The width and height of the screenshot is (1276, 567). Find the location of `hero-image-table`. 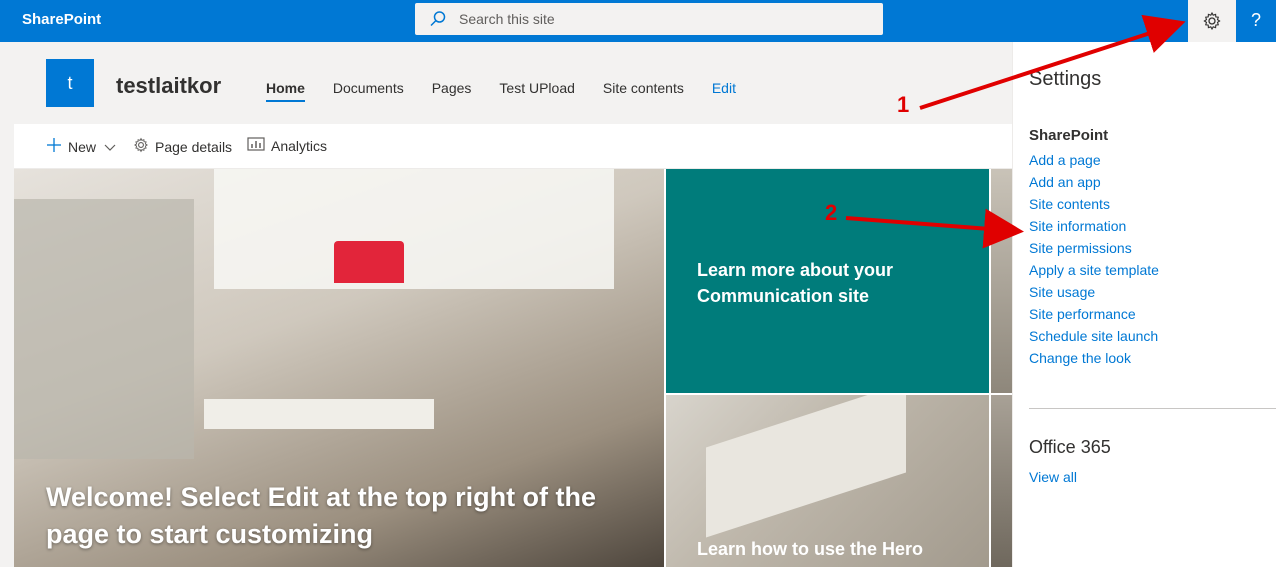

hero-image-table is located at coordinates (319, 414).